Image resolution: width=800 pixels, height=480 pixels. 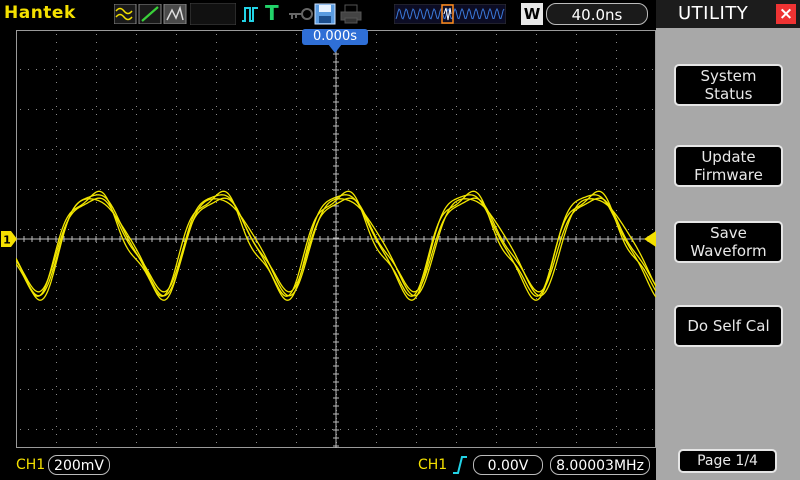 What do you see at coordinates (301, 14) in the screenshot?
I see `key-icon` at bounding box center [301, 14].